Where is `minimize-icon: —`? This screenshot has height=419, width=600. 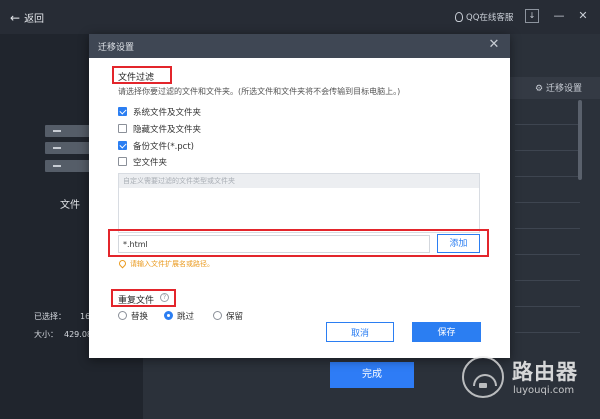
minimize-icon: — is located at coordinates (559, 16).